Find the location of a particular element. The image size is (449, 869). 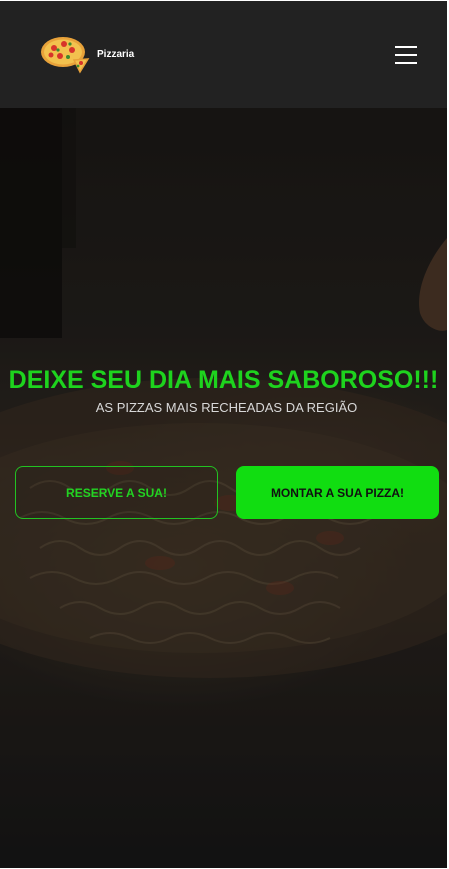

brand-name: Pizzaria is located at coordinates (115, 54).